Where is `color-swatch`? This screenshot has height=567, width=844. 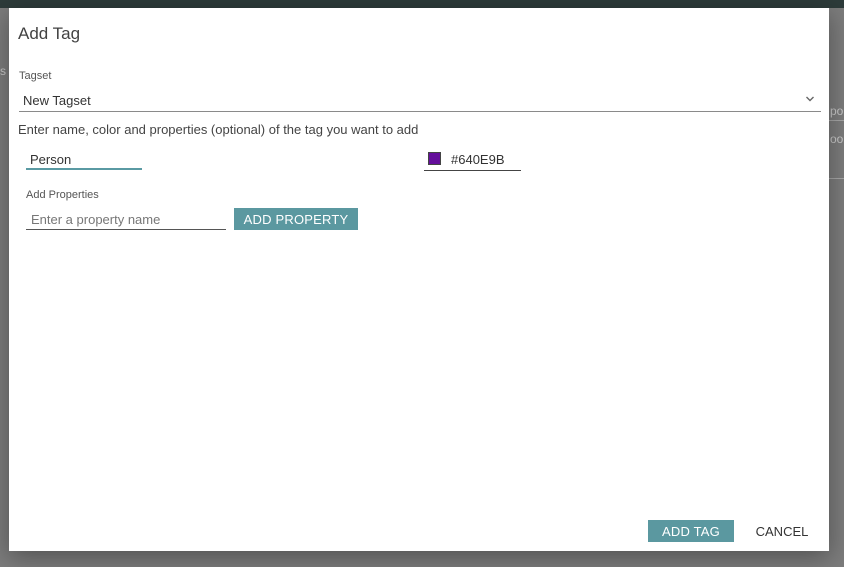
color-swatch is located at coordinates (434, 158).